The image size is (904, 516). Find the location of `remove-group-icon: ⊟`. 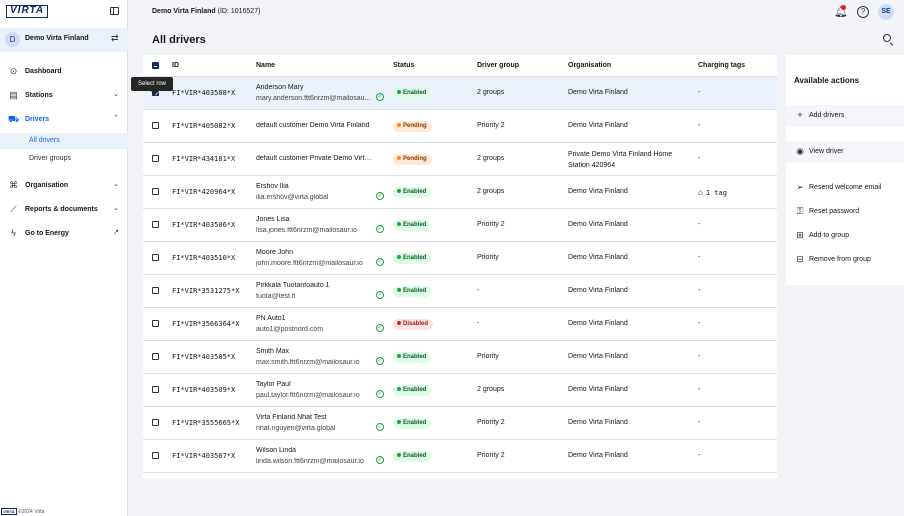

remove-group-icon: ⊟ is located at coordinates (800, 259).